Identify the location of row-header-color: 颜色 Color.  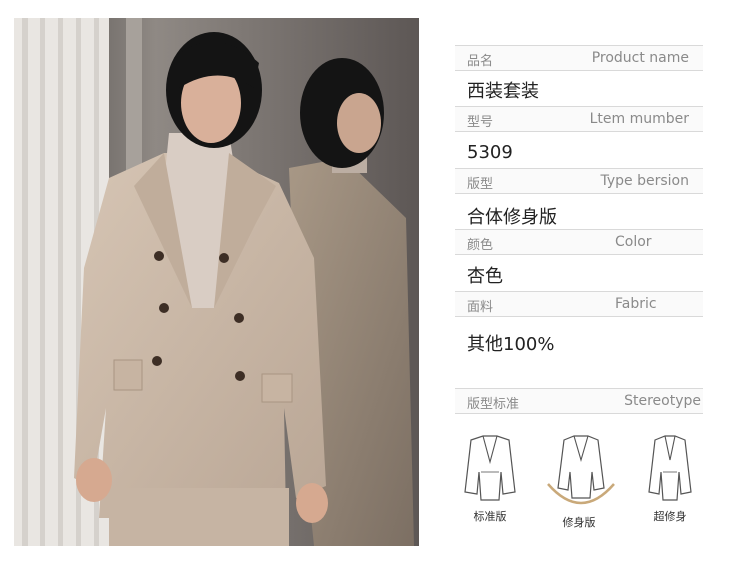
(579, 242).